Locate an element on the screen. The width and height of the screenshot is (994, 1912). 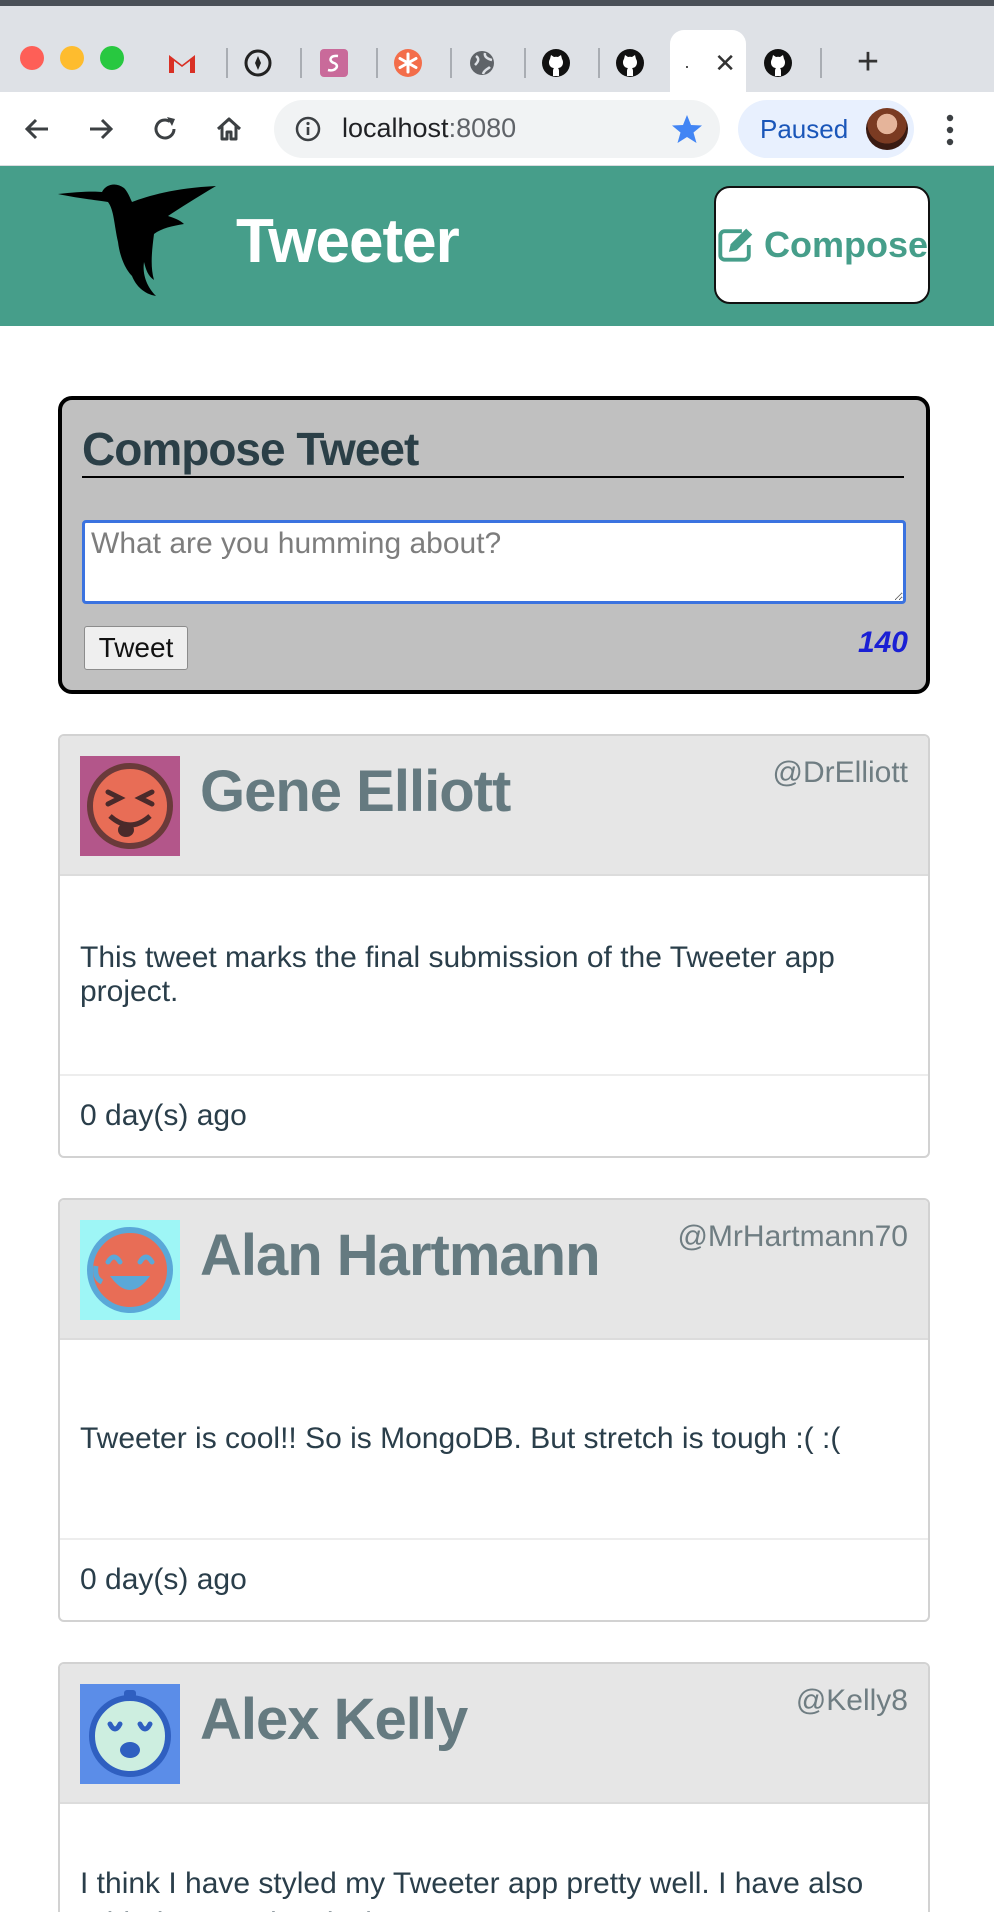
wink-tongue-face-icon is located at coordinates (130, 806).